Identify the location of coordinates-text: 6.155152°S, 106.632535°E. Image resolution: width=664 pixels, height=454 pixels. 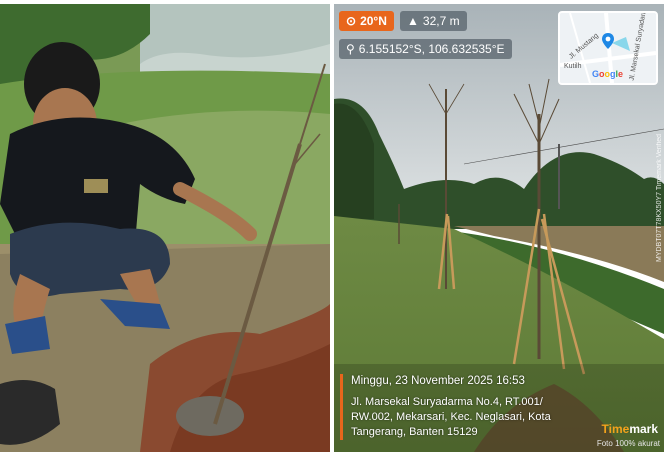
(431, 49).